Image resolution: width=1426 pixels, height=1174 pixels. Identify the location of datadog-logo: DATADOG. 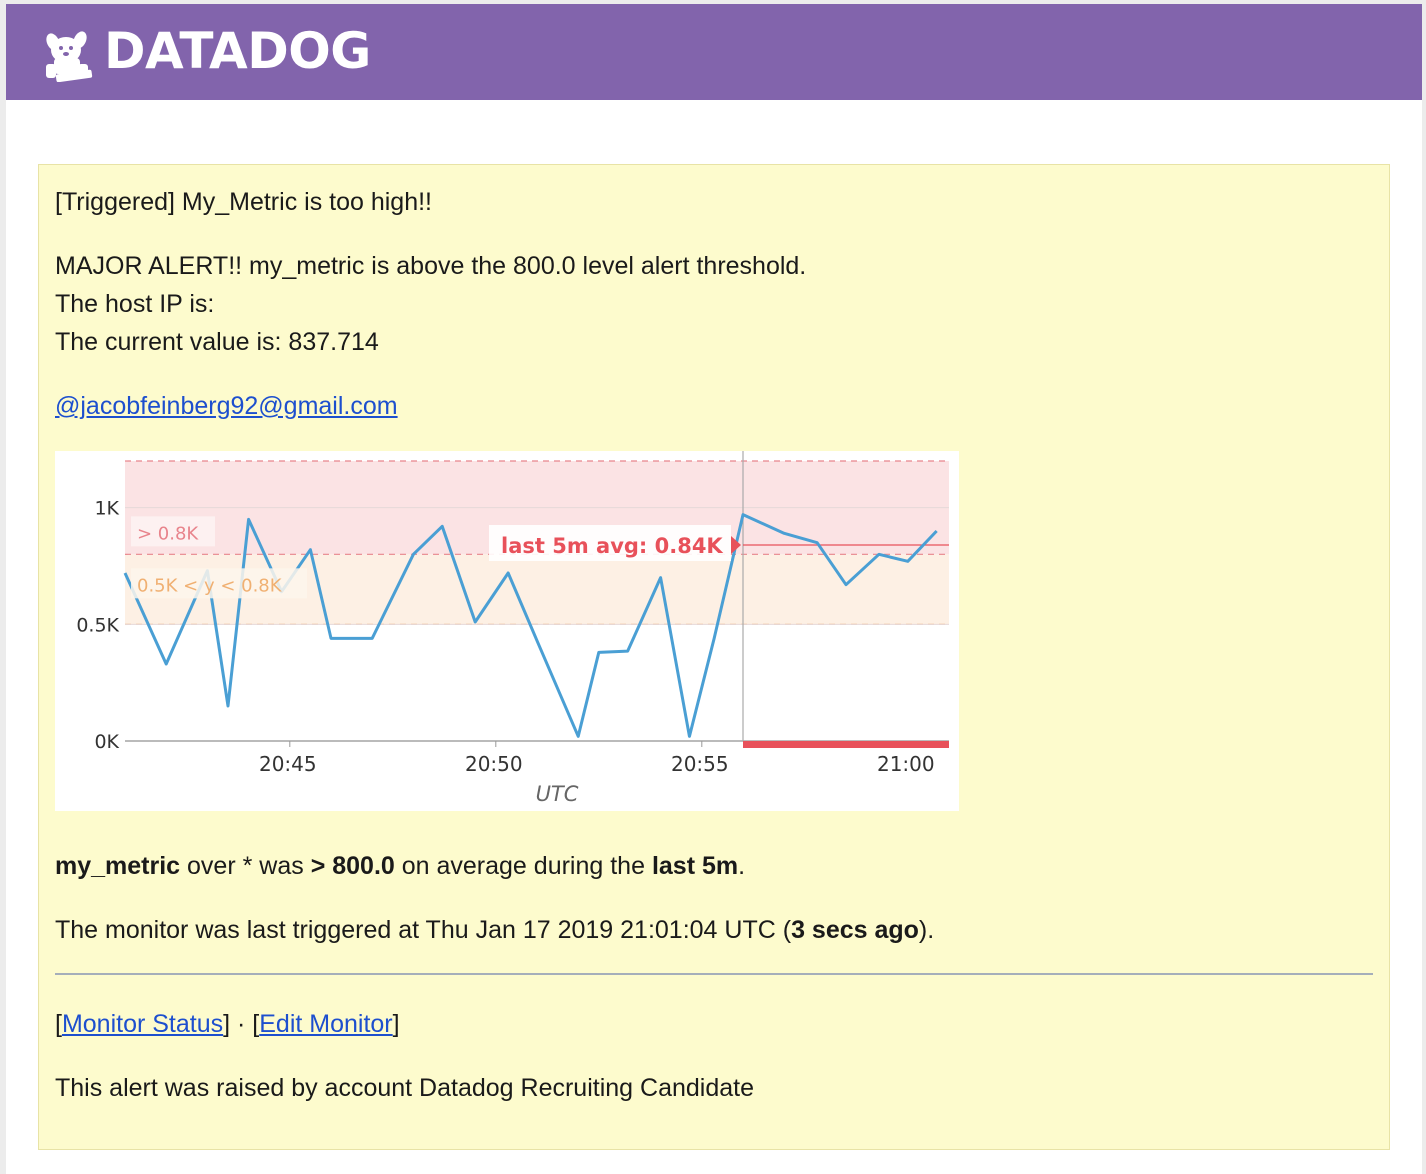
(203, 51).